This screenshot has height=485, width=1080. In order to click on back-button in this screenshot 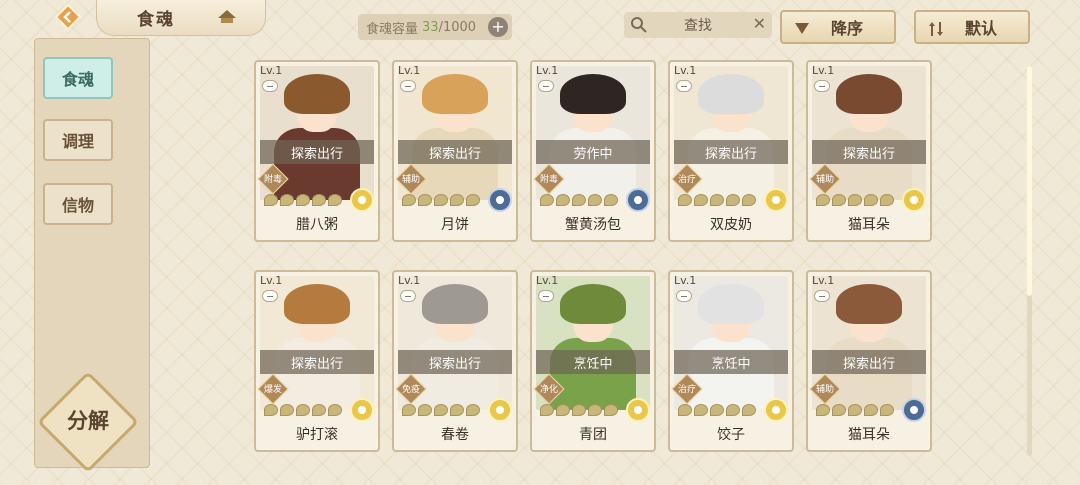, I will do `click(68, 17)`.